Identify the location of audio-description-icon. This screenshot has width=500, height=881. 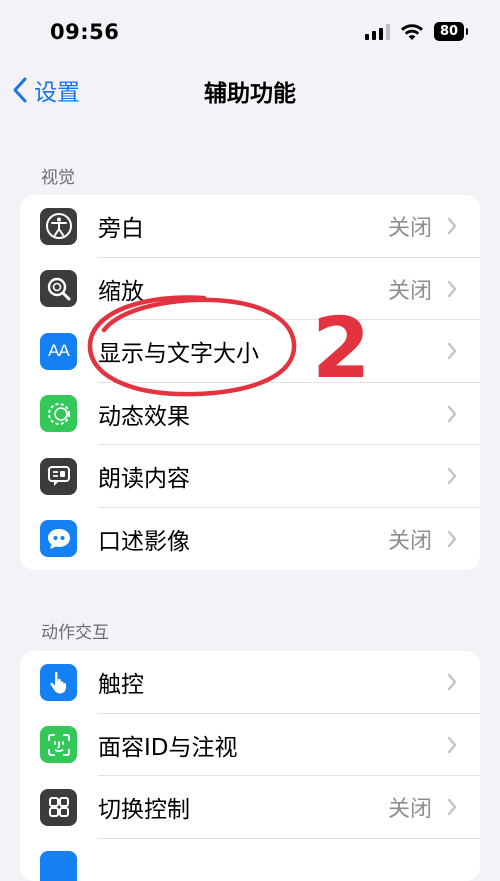
(58, 538).